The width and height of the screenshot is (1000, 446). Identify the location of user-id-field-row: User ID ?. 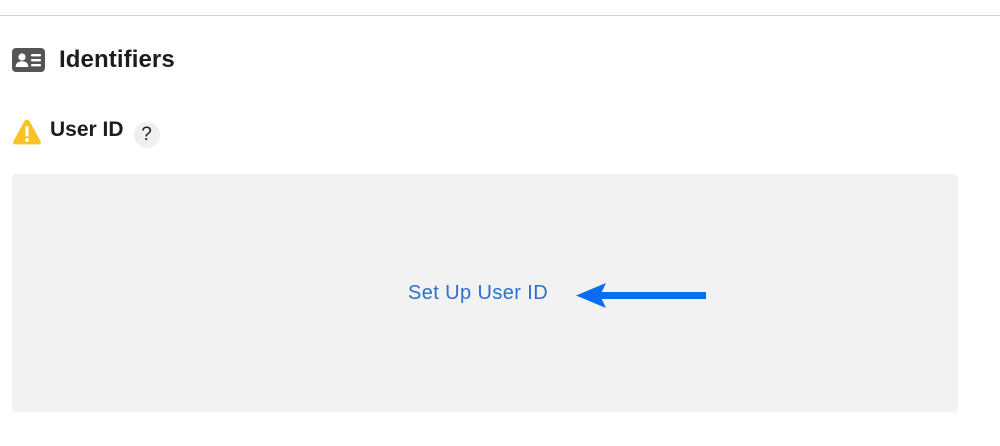
(86, 132).